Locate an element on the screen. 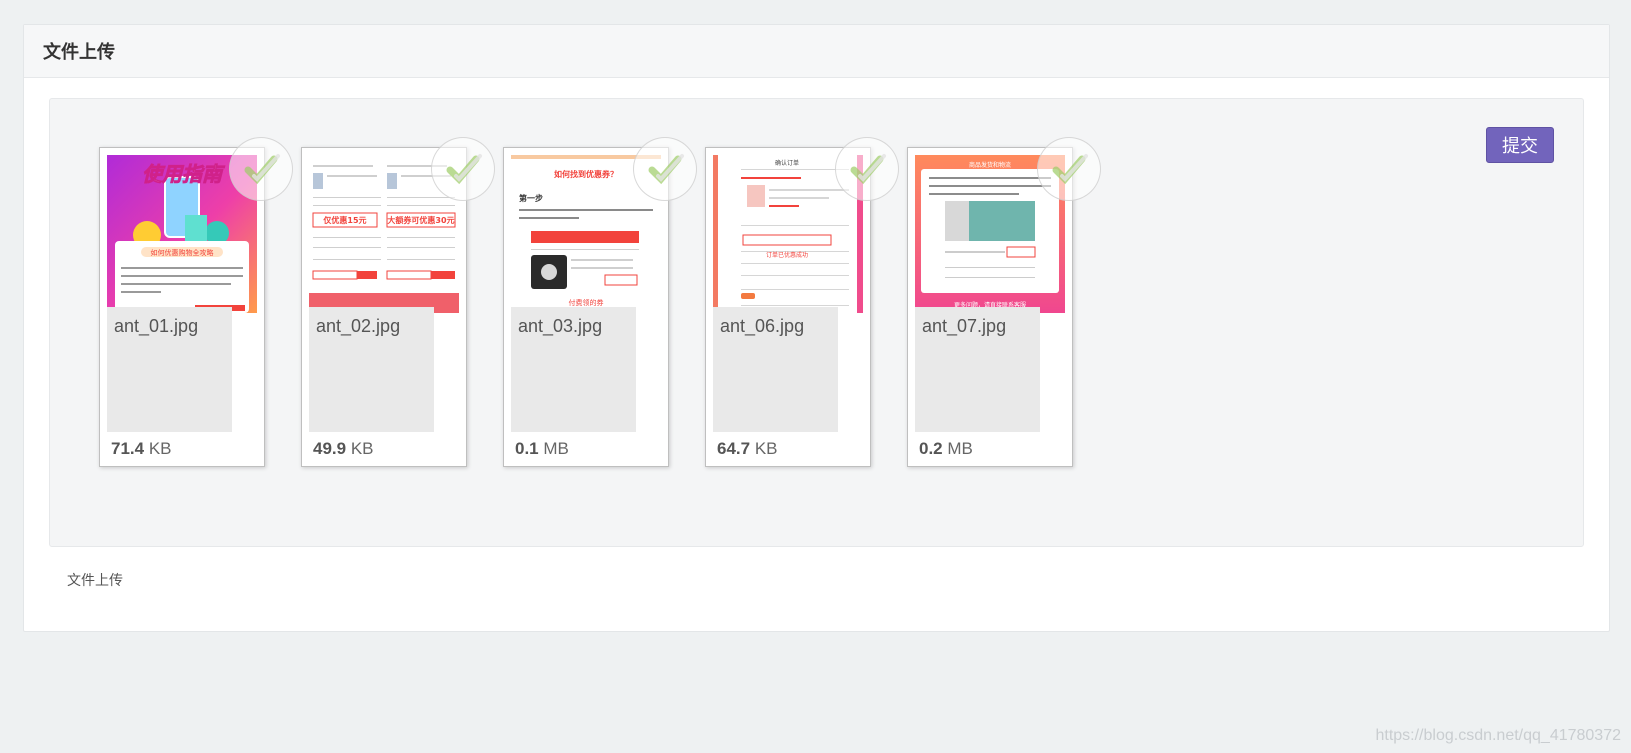 Image resolution: width=1631 pixels, height=753 pixels. file-name: ant_06.jpg is located at coordinates (762, 326).